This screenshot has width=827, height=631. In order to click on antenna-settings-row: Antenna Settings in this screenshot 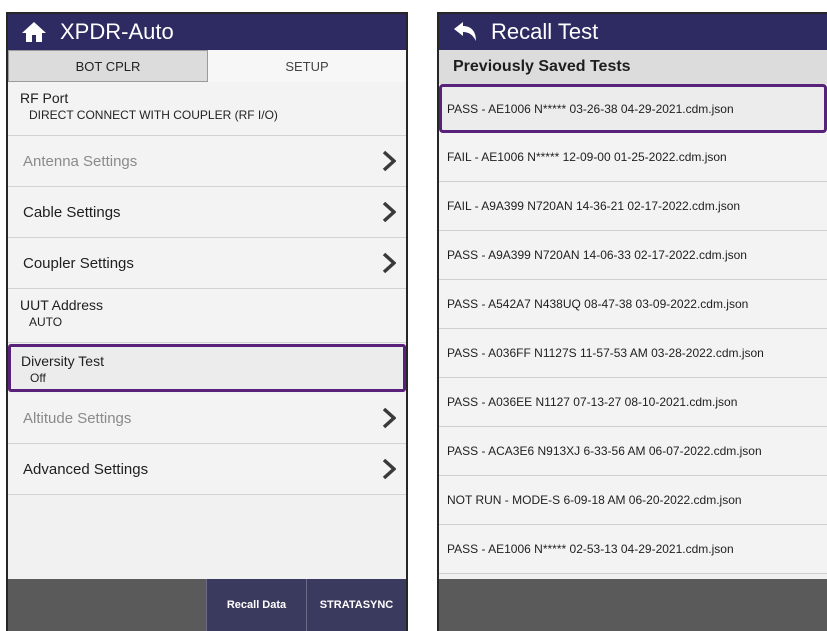, I will do `click(207, 161)`.